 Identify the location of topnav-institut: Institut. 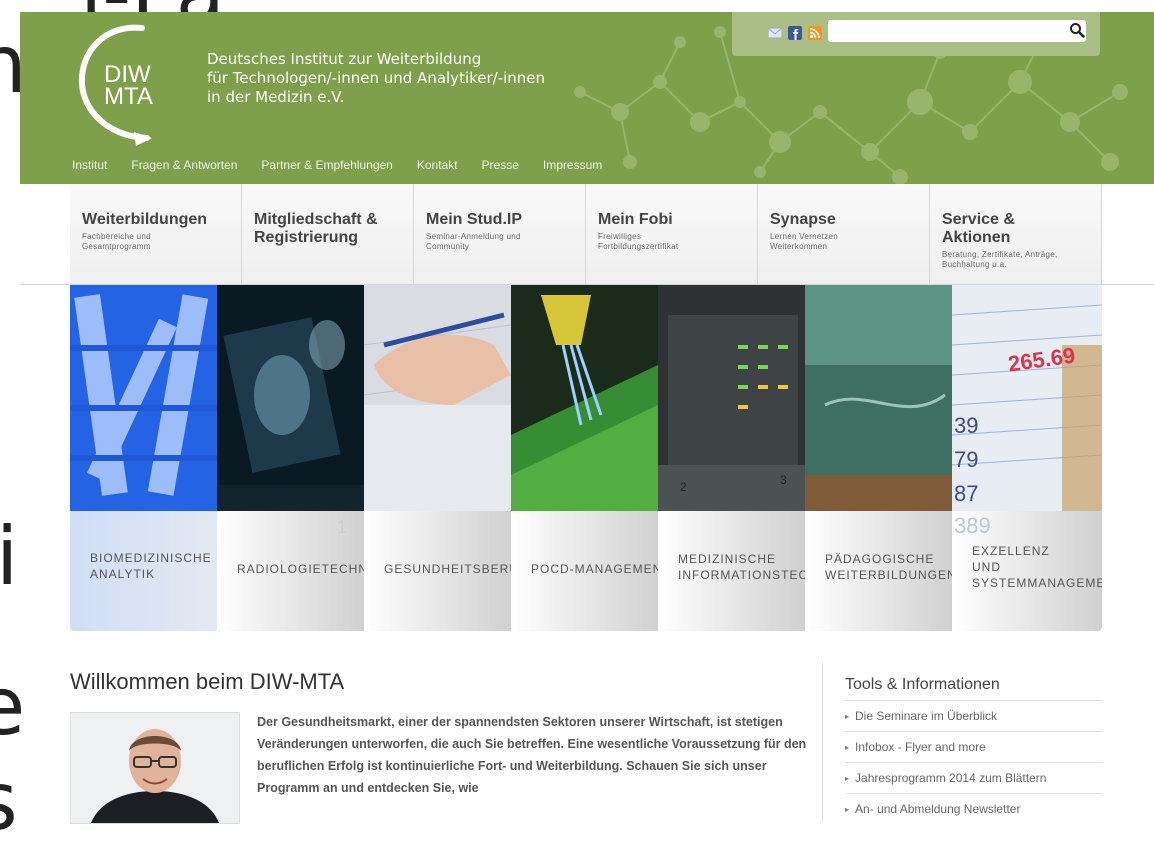
(89, 165).